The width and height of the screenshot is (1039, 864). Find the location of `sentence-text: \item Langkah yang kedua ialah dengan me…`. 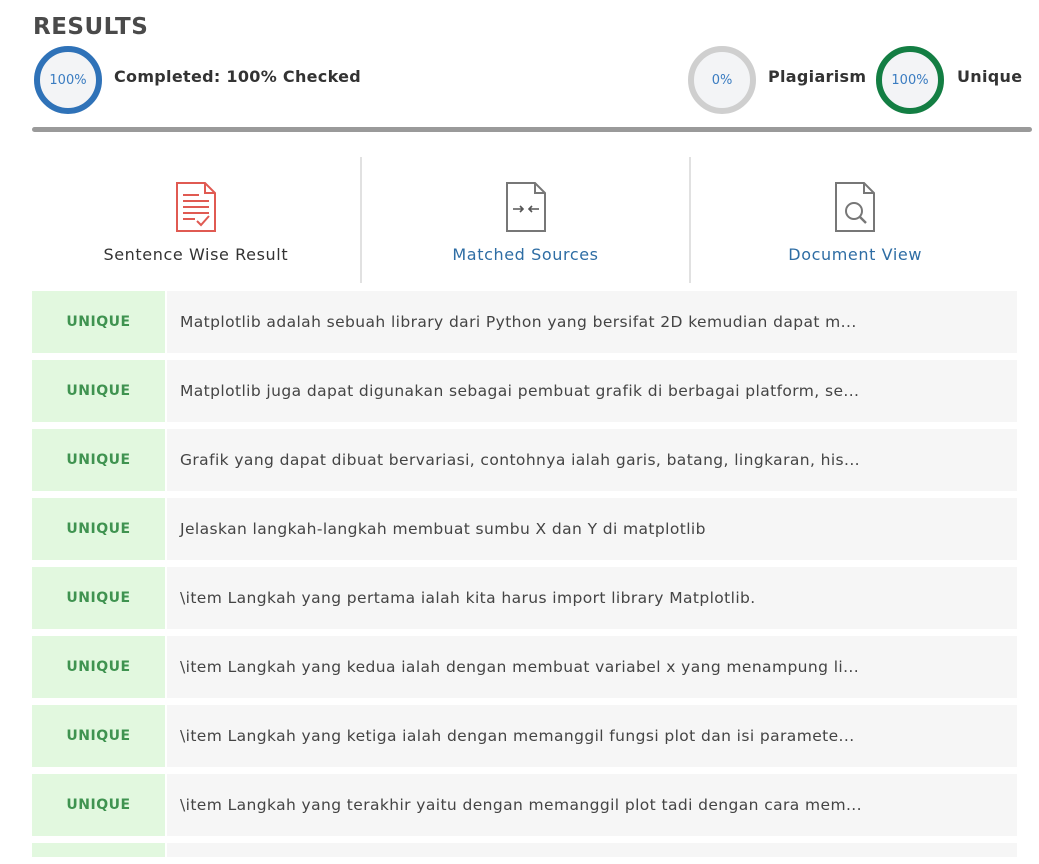

sentence-text: \item Langkah yang kedua ialah dengan me… is located at coordinates (592, 667).